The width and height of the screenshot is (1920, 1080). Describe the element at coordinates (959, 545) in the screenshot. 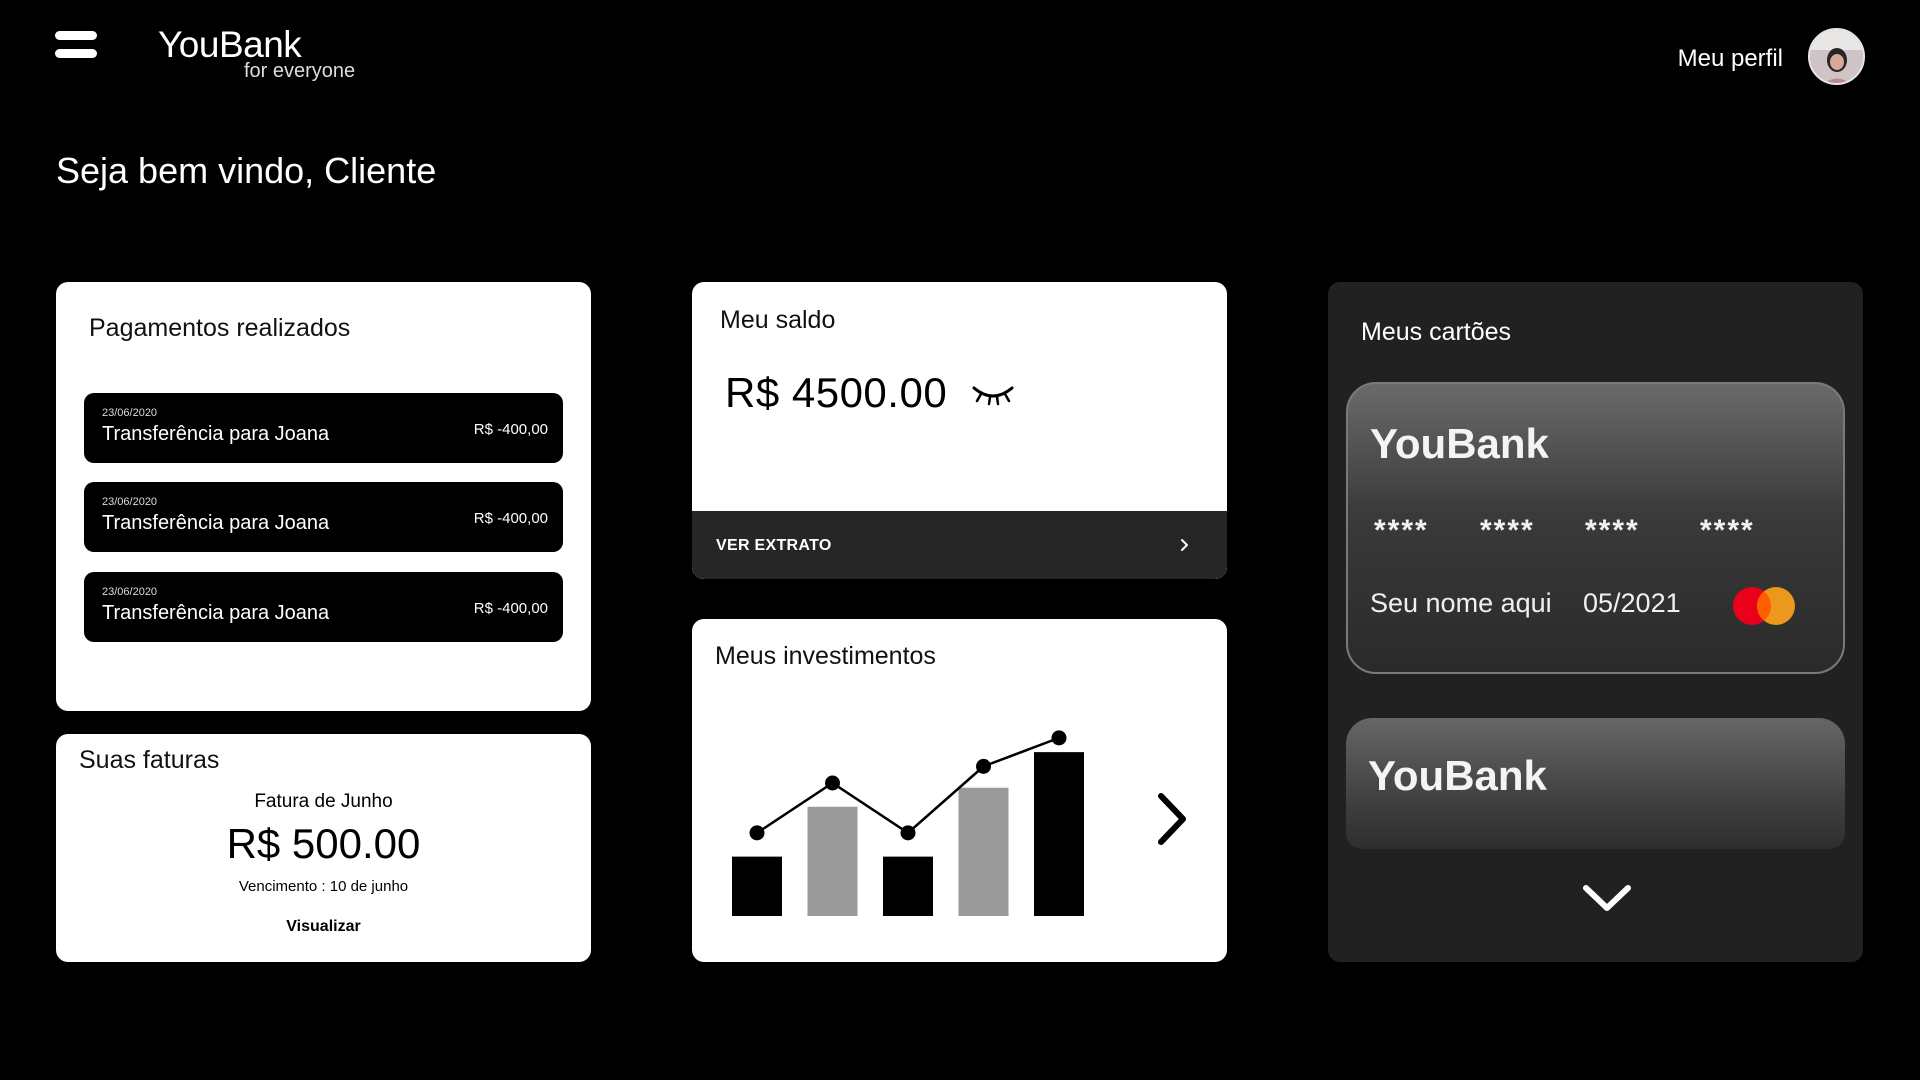

I see `view-statement-button: VER EXTRATO` at that location.